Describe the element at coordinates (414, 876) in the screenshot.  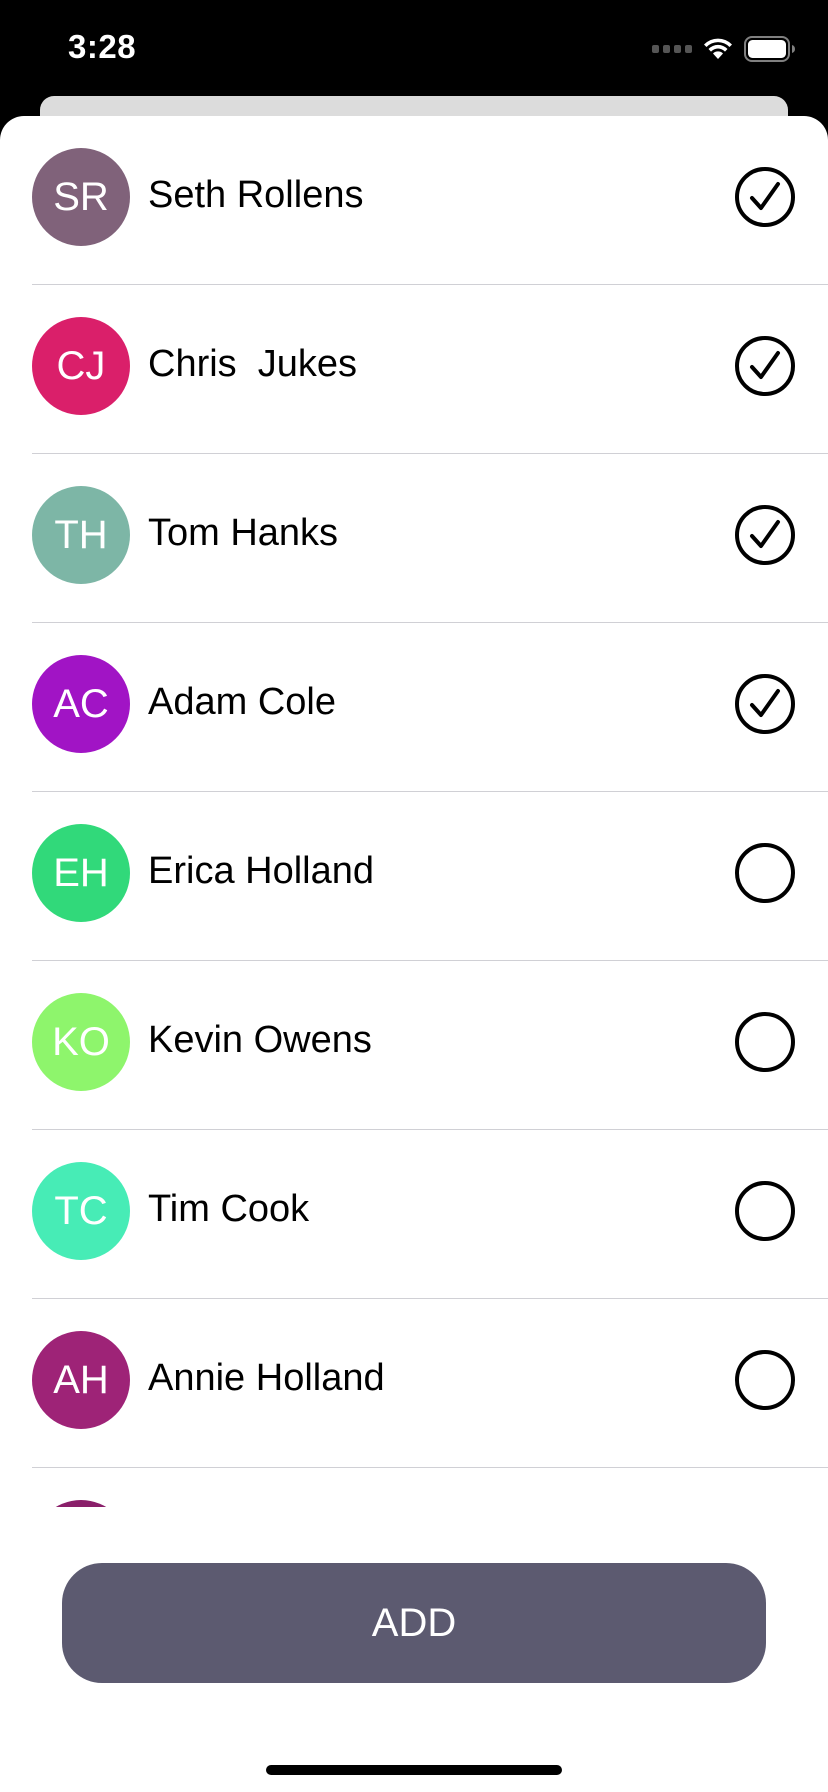
I see `contact-row: EH Erica Holland` at that location.